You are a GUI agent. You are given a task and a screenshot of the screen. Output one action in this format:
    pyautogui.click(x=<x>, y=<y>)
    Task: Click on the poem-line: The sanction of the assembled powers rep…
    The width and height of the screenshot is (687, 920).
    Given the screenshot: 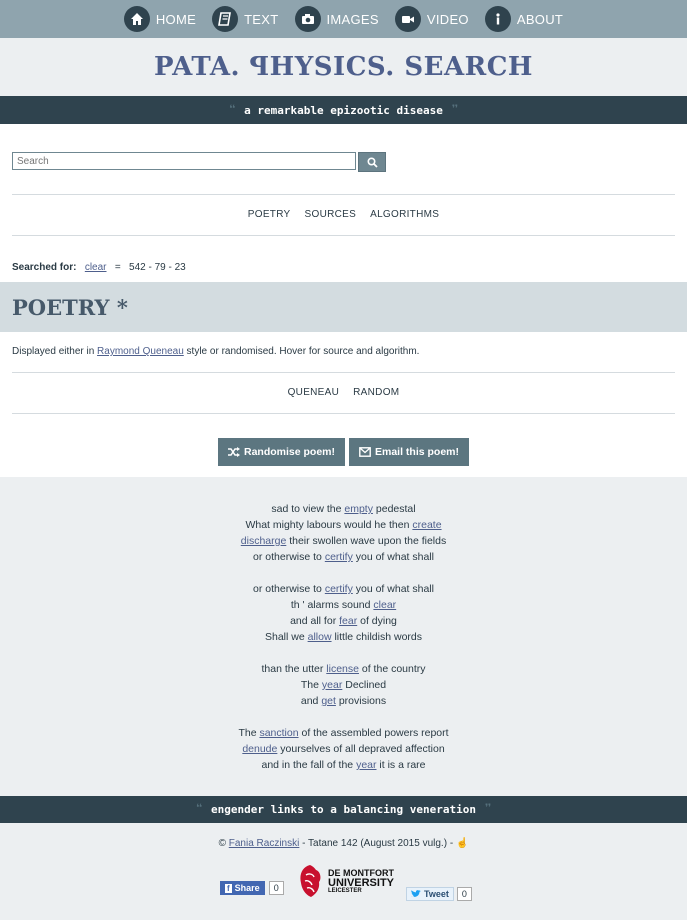 What is the action you would take?
    pyautogui.click(x=343, y=733)
    